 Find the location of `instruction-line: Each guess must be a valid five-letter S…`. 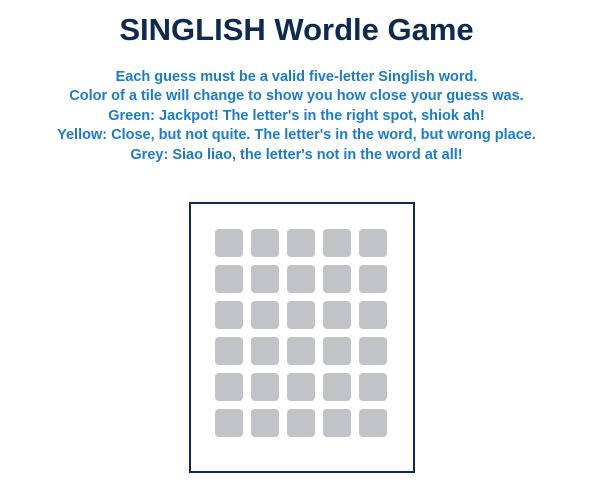

instruction-line: Each guess must be a valid five-letter S… is located at coordinates (296, 77).